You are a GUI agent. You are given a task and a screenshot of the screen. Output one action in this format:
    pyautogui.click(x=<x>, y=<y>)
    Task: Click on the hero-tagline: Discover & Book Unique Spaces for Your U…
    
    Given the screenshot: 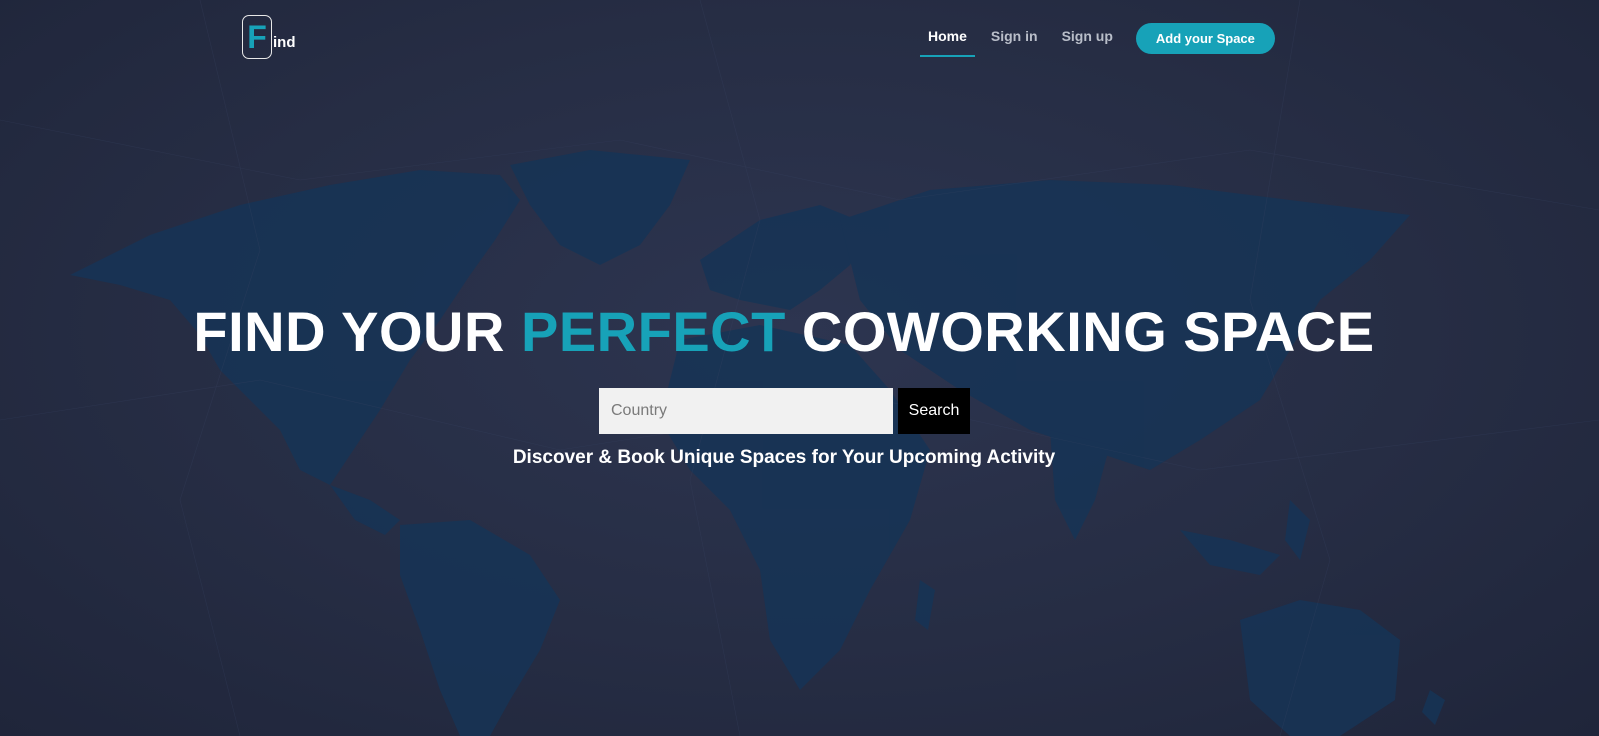 What is the action you would take?
    pyautogui.click(x=784, y=457)
    